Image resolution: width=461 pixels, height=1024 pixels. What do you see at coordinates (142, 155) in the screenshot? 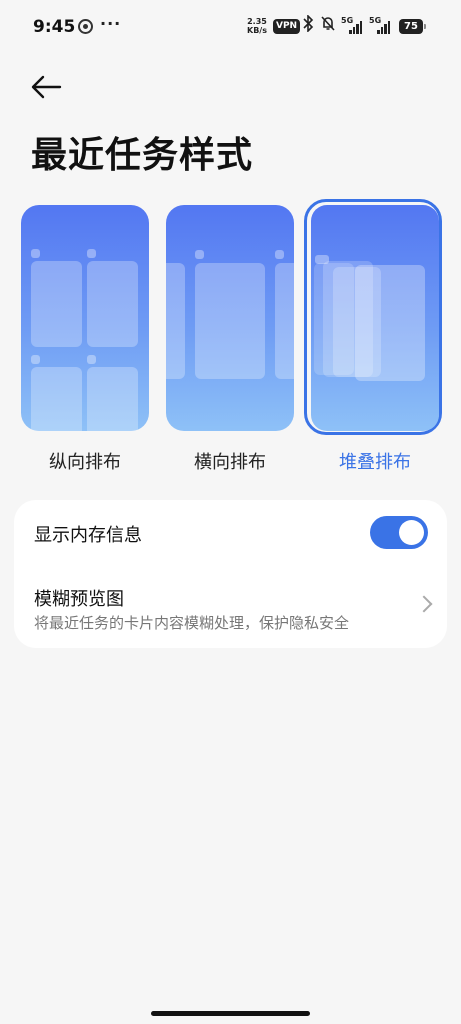
I see `page-title: 最近任务样式` at bounding box center [142, 155].